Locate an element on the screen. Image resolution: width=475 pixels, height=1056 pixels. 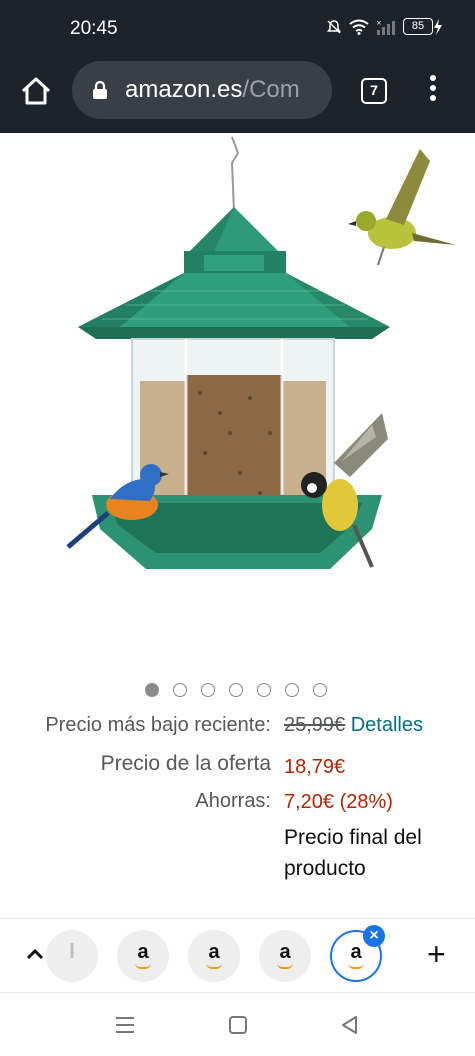
lowest-price-value: 25,99€ is located at coordinates (315, 725).